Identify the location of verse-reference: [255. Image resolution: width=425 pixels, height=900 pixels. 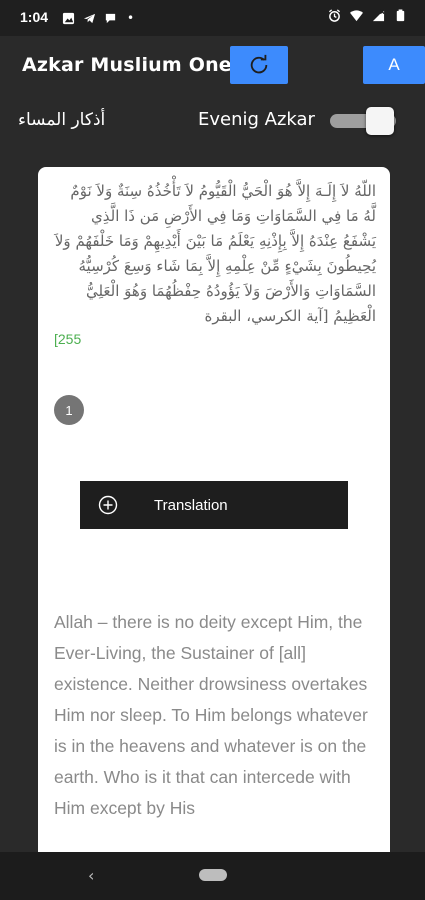
(68, 339).